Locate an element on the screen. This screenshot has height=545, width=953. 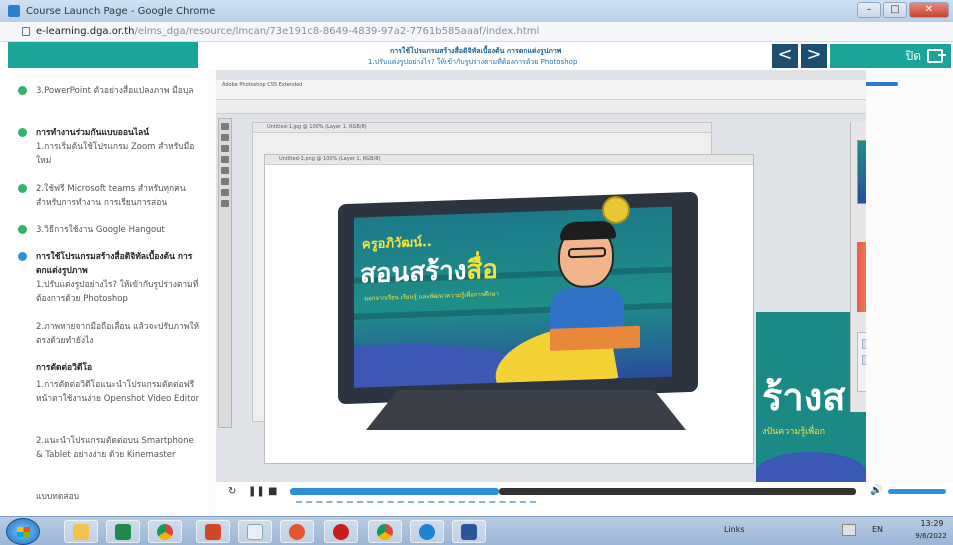
lock-icon is located at coordinates (26, 31).